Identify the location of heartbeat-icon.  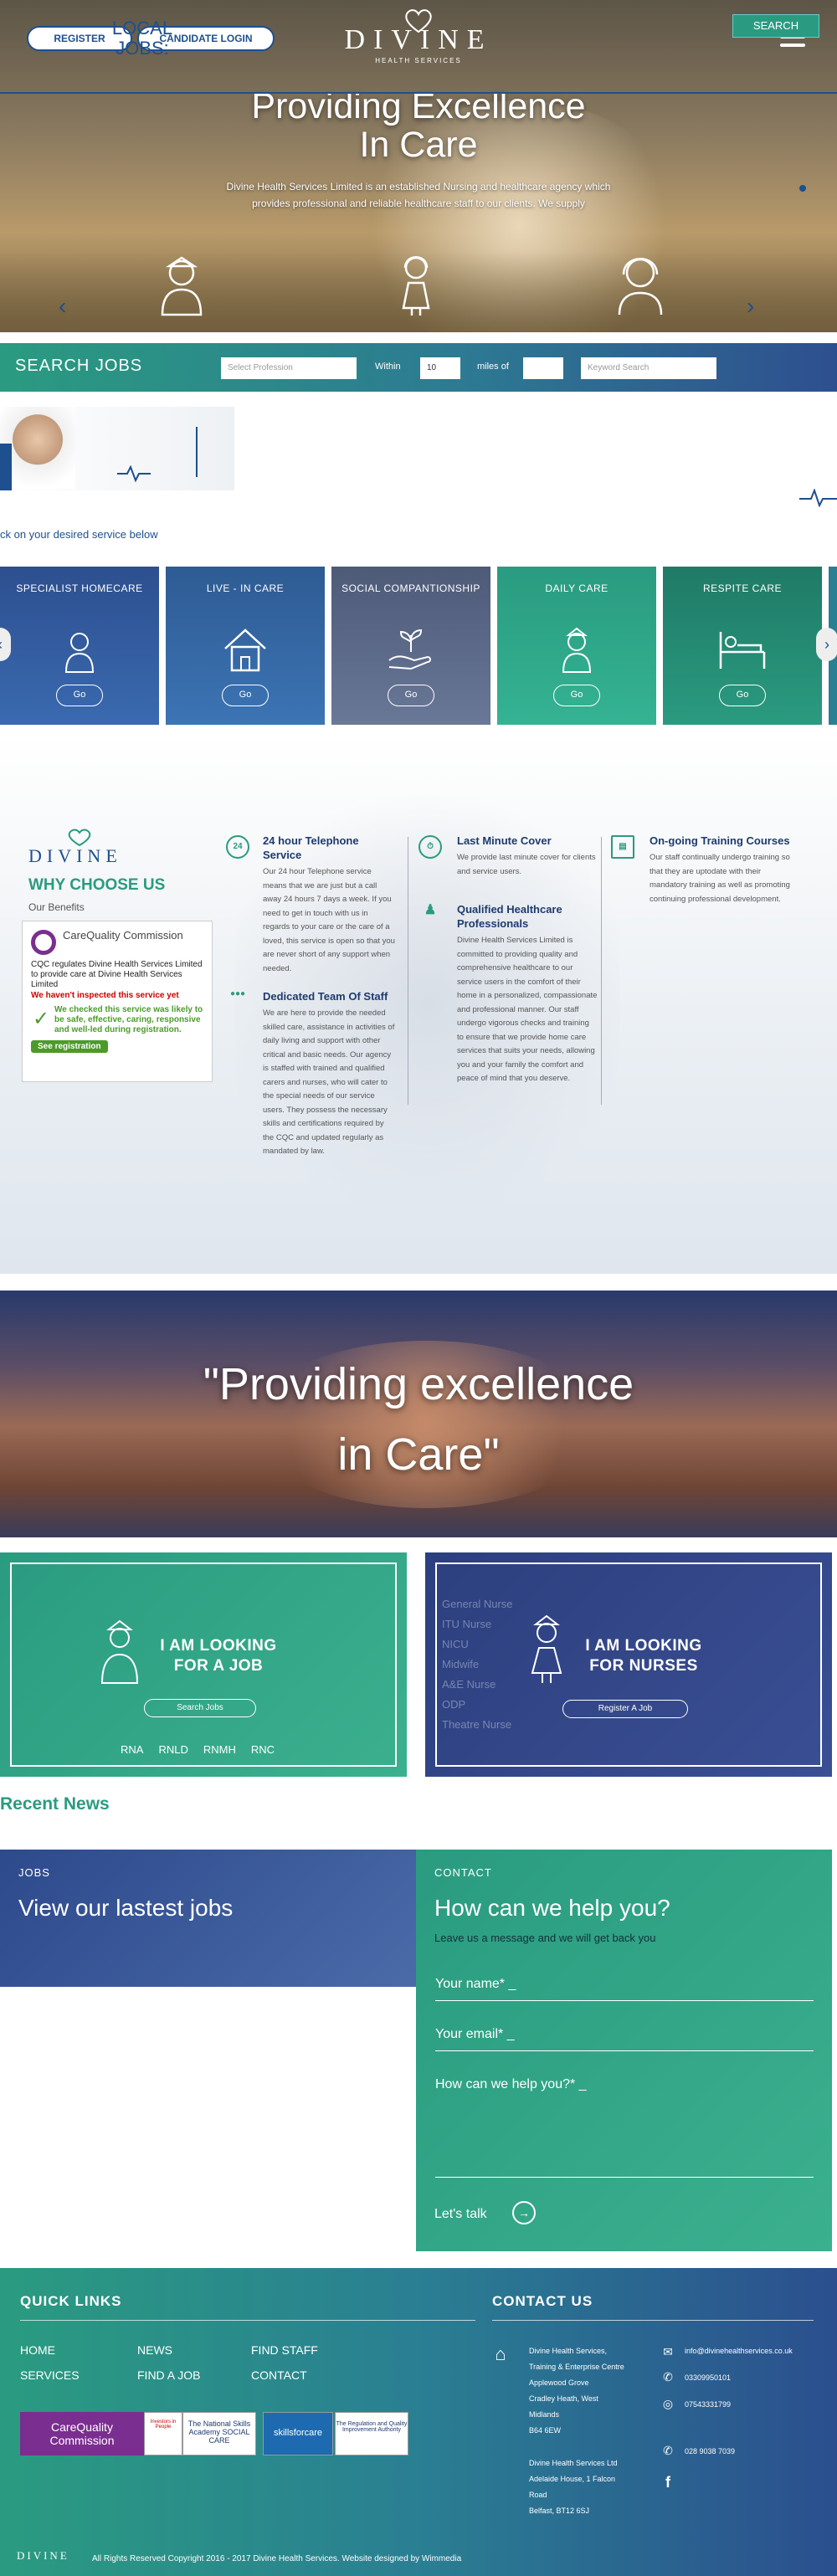
(134, 473).